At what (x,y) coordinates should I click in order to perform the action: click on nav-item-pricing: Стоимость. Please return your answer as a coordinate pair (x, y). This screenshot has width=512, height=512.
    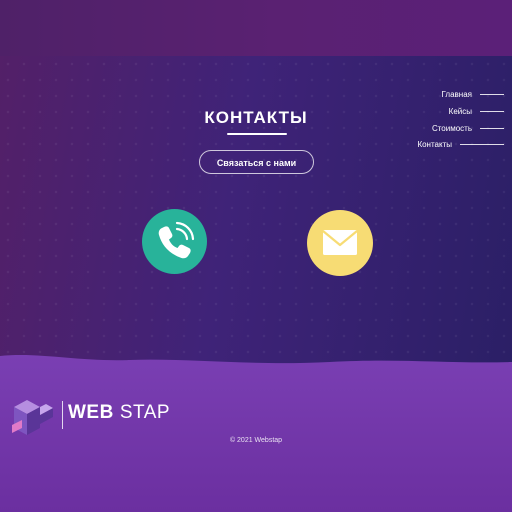
    Looking at the image, I should click on (468, 128).